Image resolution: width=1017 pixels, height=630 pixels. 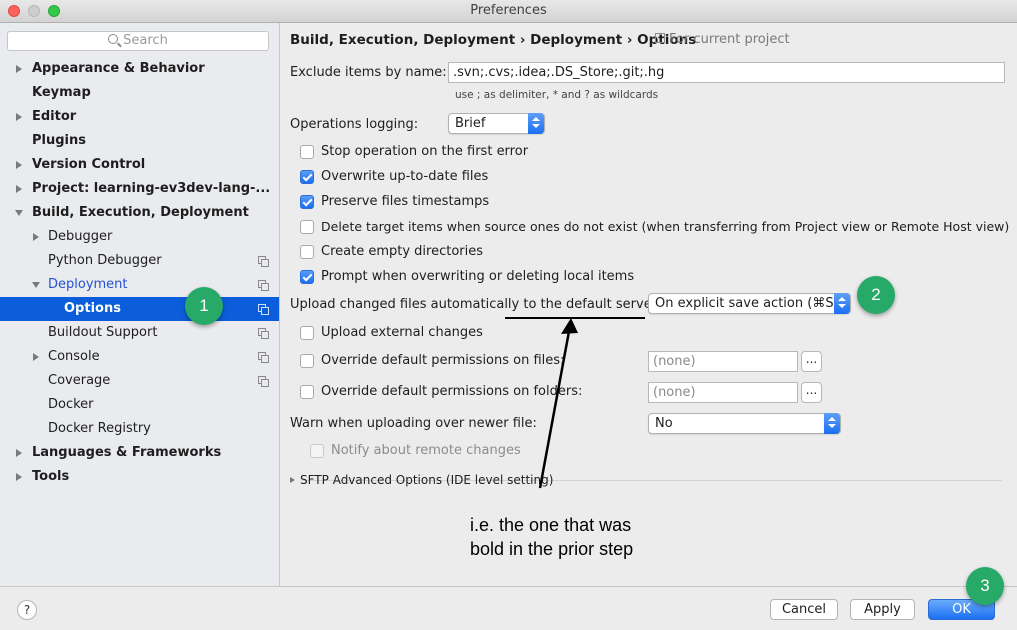 What do you see at coordinates (508, 608) in the screenshot?
I see `dialog-button-bar: ? Cancel Apply OK` at bounding box center [508, 608].